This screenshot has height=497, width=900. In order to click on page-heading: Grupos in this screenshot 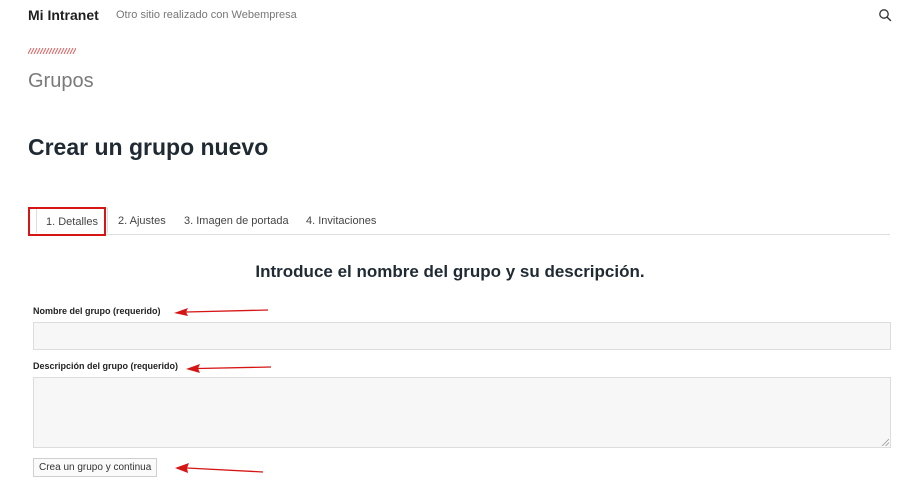, I will do `click(61, 81)`.